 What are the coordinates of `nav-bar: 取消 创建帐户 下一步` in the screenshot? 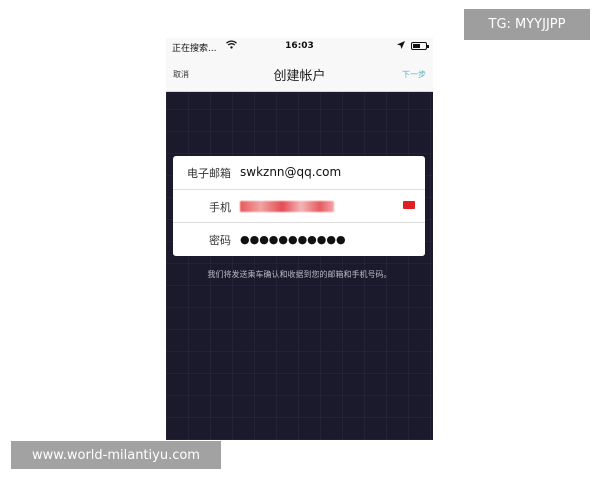 It's located at (299, 74).